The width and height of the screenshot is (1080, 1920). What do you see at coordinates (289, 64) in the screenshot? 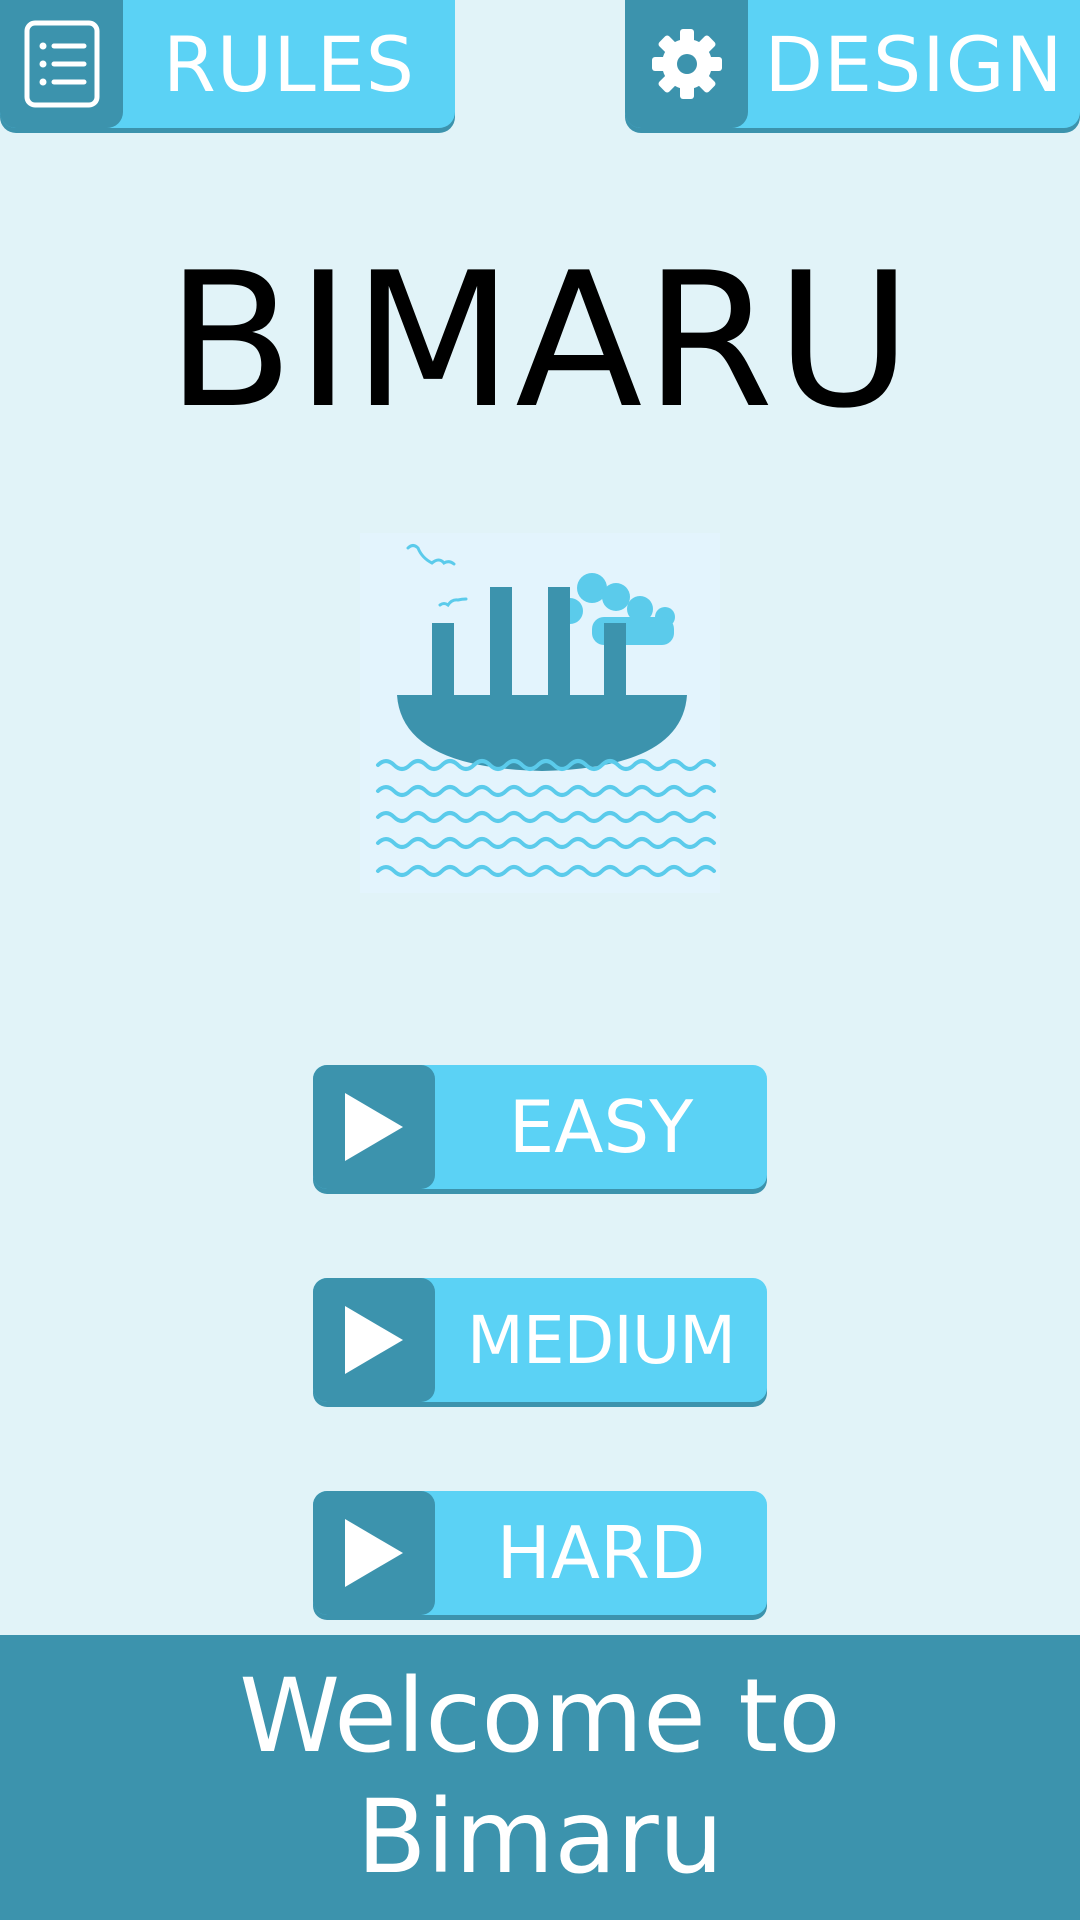
I see `rules-label: RULES` at bounding box center [289, 64].